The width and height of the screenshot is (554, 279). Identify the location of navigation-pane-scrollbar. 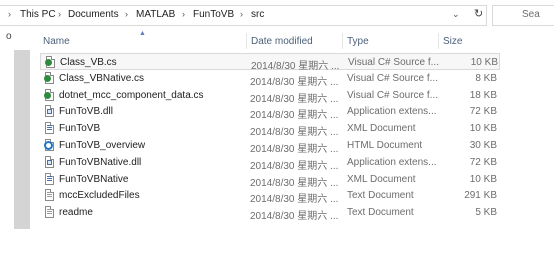
(22, 139).